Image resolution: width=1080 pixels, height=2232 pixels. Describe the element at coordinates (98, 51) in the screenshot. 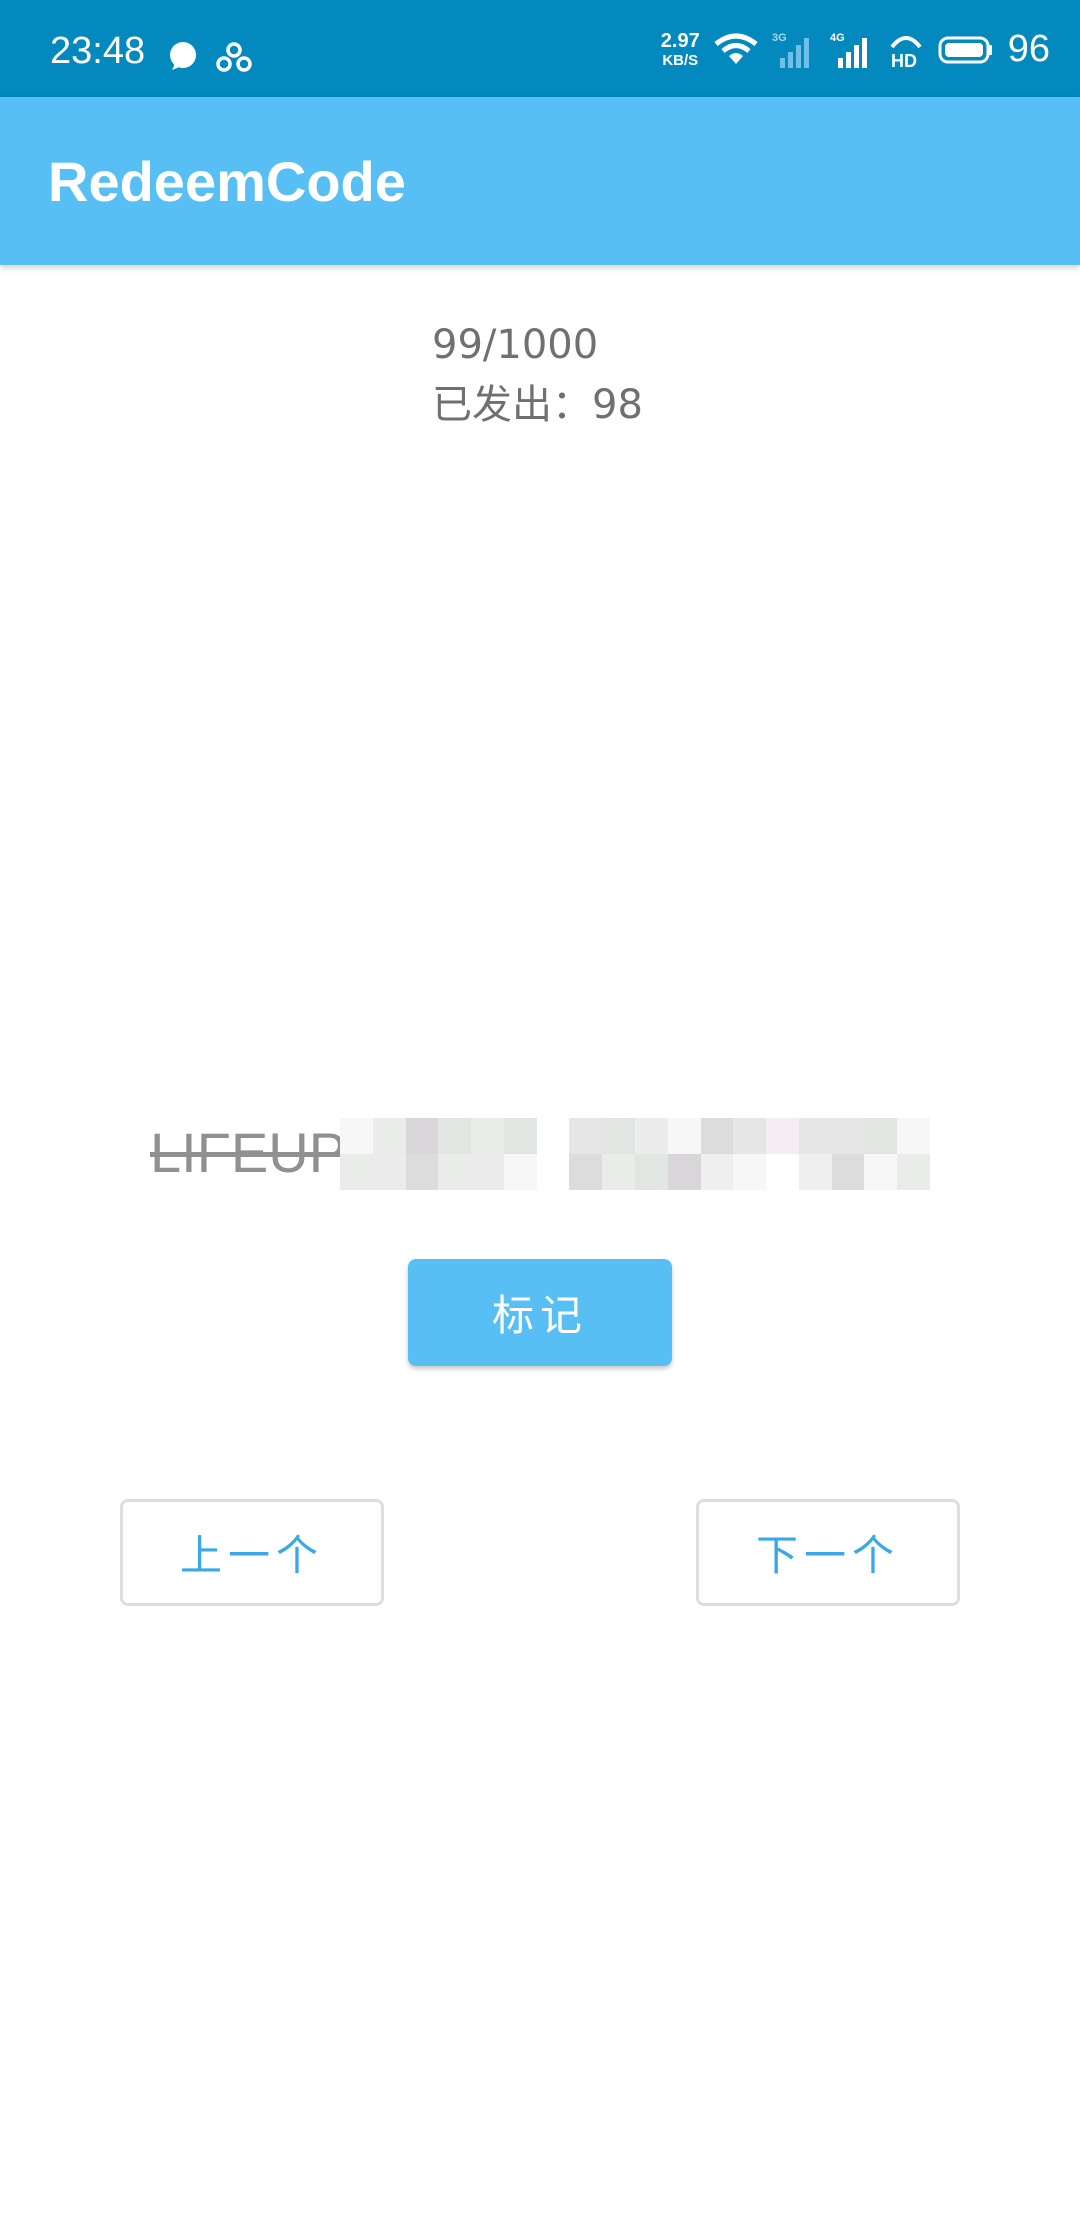

I see `status-time: 23:48` at that location.